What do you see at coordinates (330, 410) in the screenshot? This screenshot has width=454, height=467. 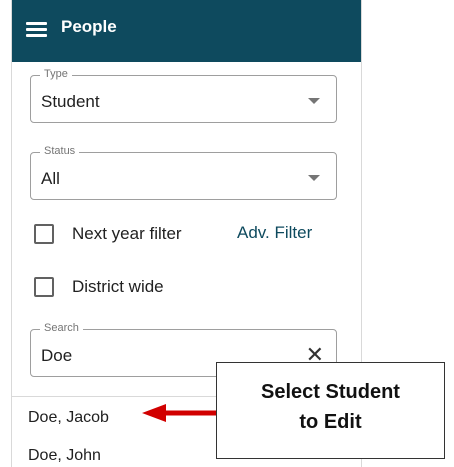 I see `callout-box: Select Student to Edit` at bounding box center [330, 410].